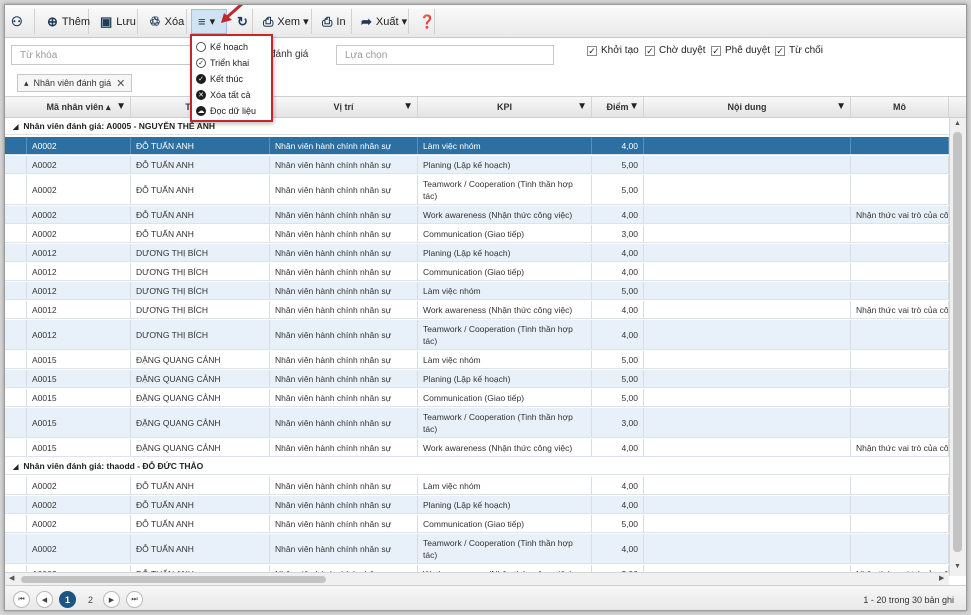  Describe the element at coordinates (618, 189) in the screenshot. I see `table-cell: 5,00` at that location.